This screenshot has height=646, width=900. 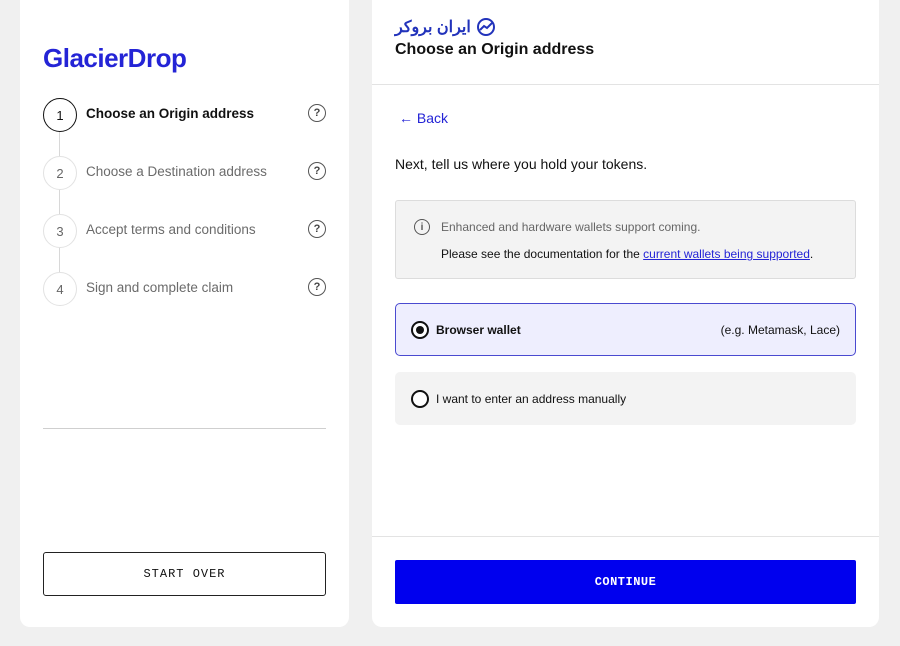 I want to click on info-icon: i, so click(x=422, y=227).